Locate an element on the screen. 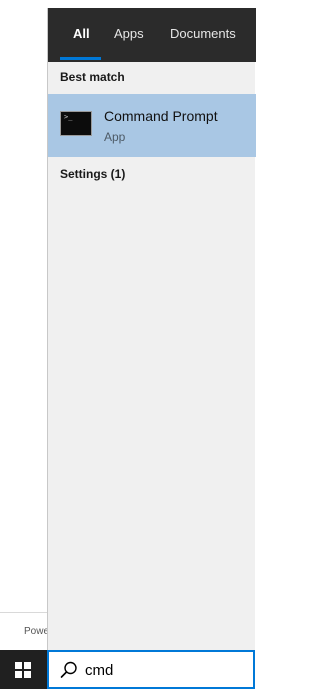 This screenshot has width=320, height=689. tab-apps: Apps is located at coordinates (129, 35).